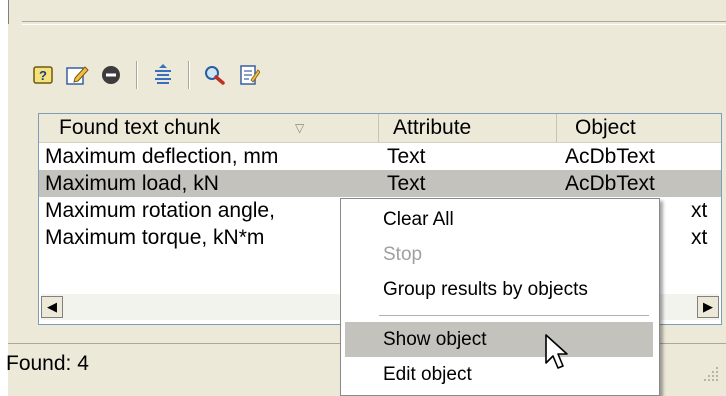 The image size is (726, 396). I want to click on menu-item-group-by-objects: Group results by objects, so click(499, 289).